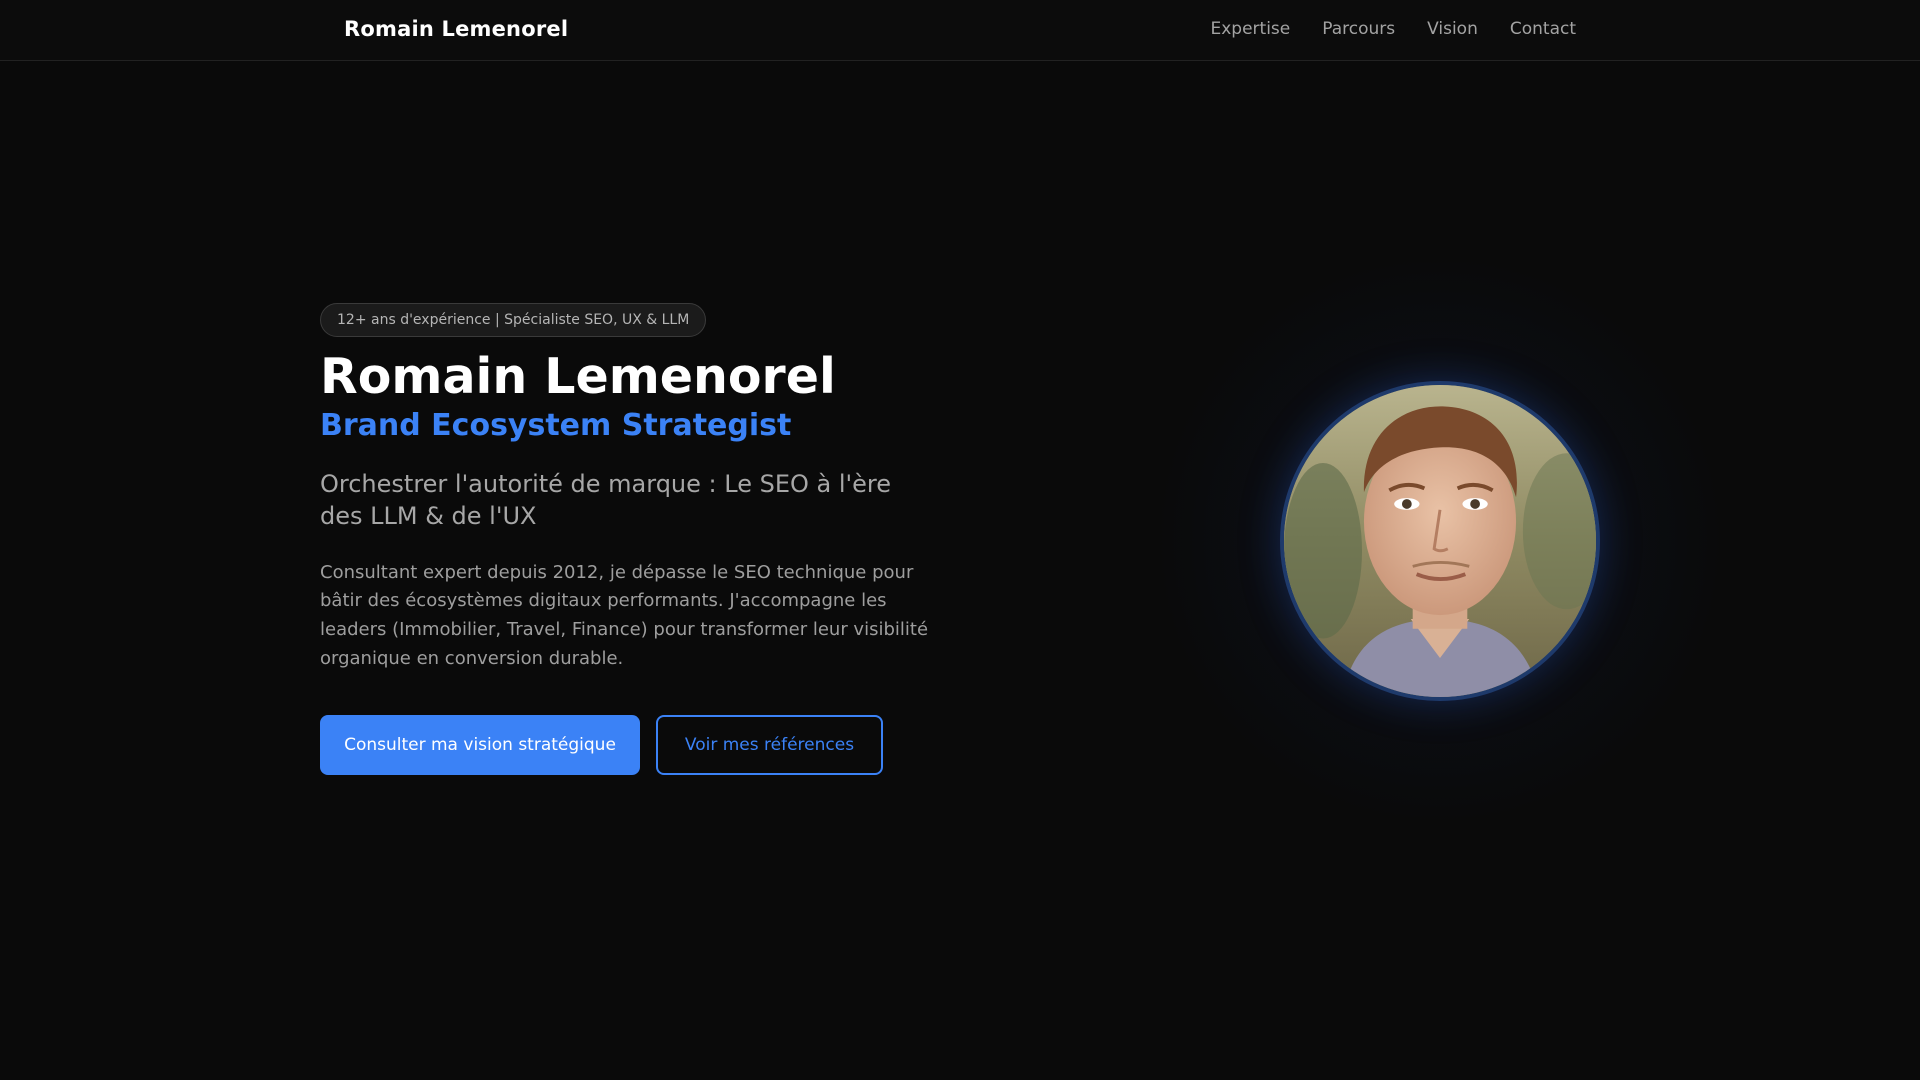  I want to click on hero-title: Romain Lemenorel, so click(578, 376).